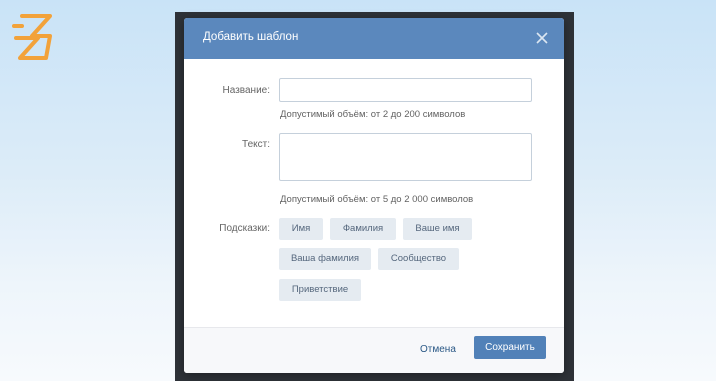 The width and height of the screenshot is (716, 381). Describe the element at coordinates (438, 349) in the screenshot. I see `cancel-button: Отмена` at that location.